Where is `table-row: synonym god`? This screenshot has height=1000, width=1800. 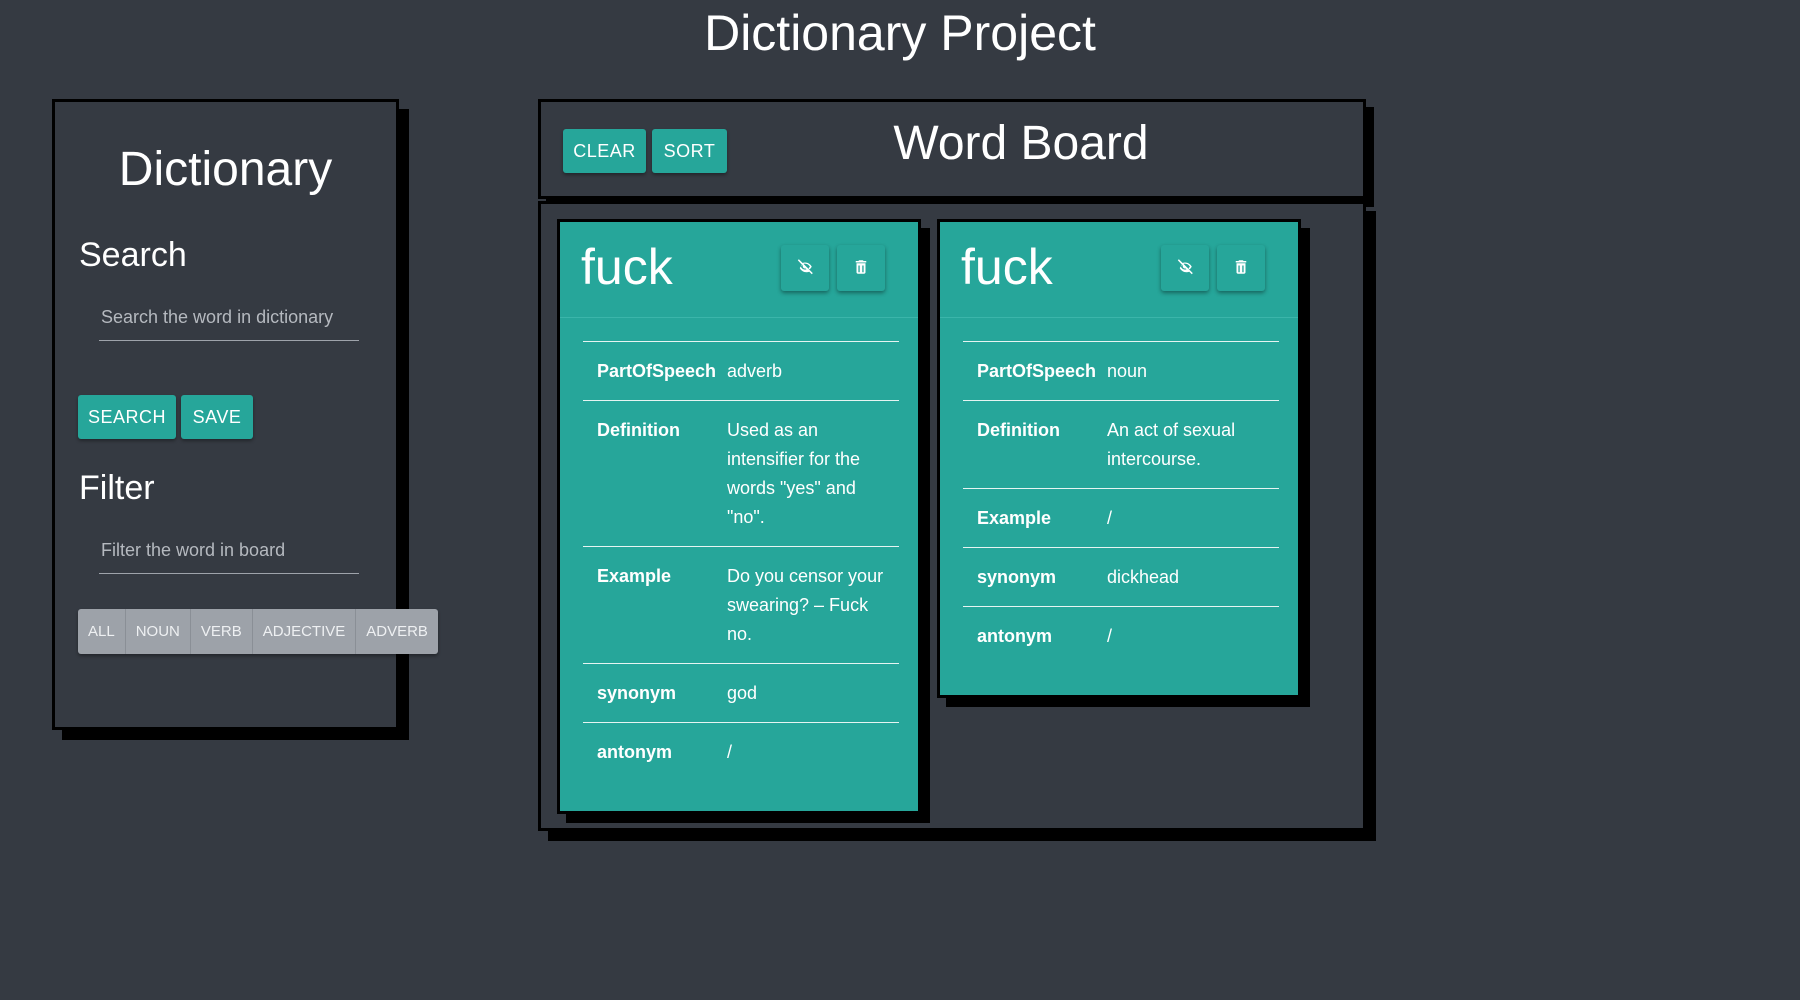 table-row: synonym god is located at coordinates (741, 693).